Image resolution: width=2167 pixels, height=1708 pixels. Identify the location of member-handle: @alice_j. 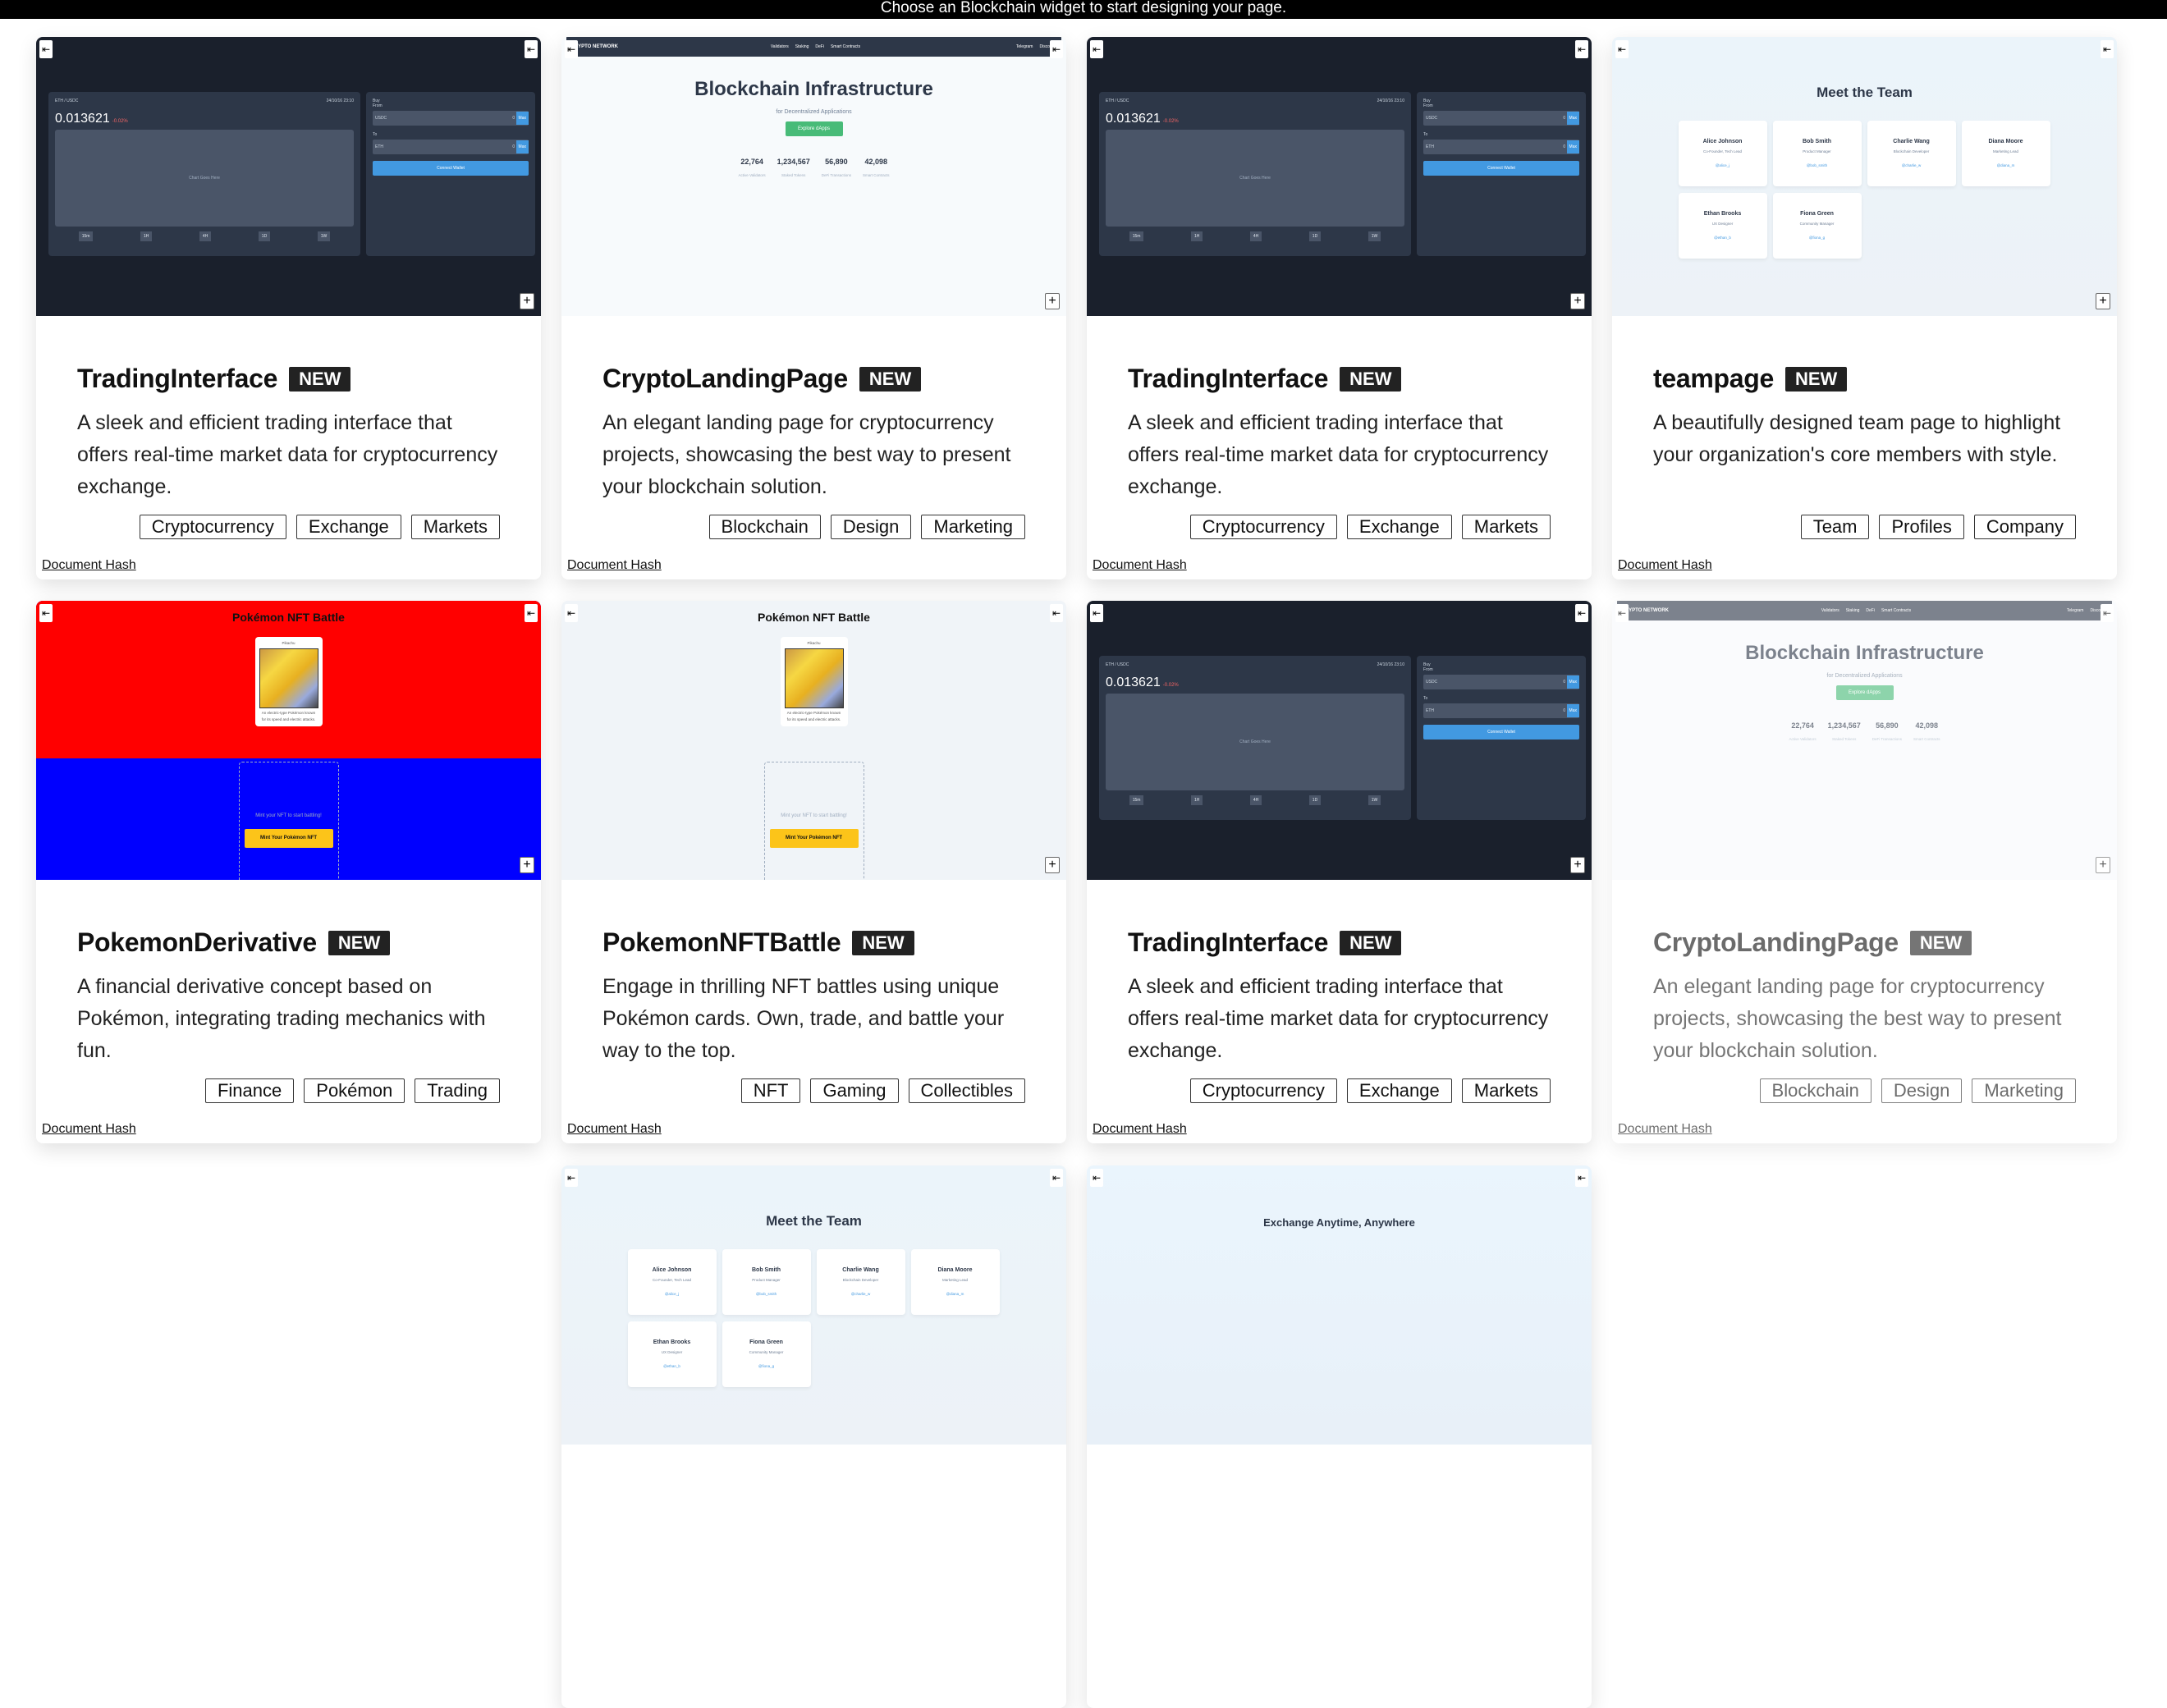
(1723, 165).